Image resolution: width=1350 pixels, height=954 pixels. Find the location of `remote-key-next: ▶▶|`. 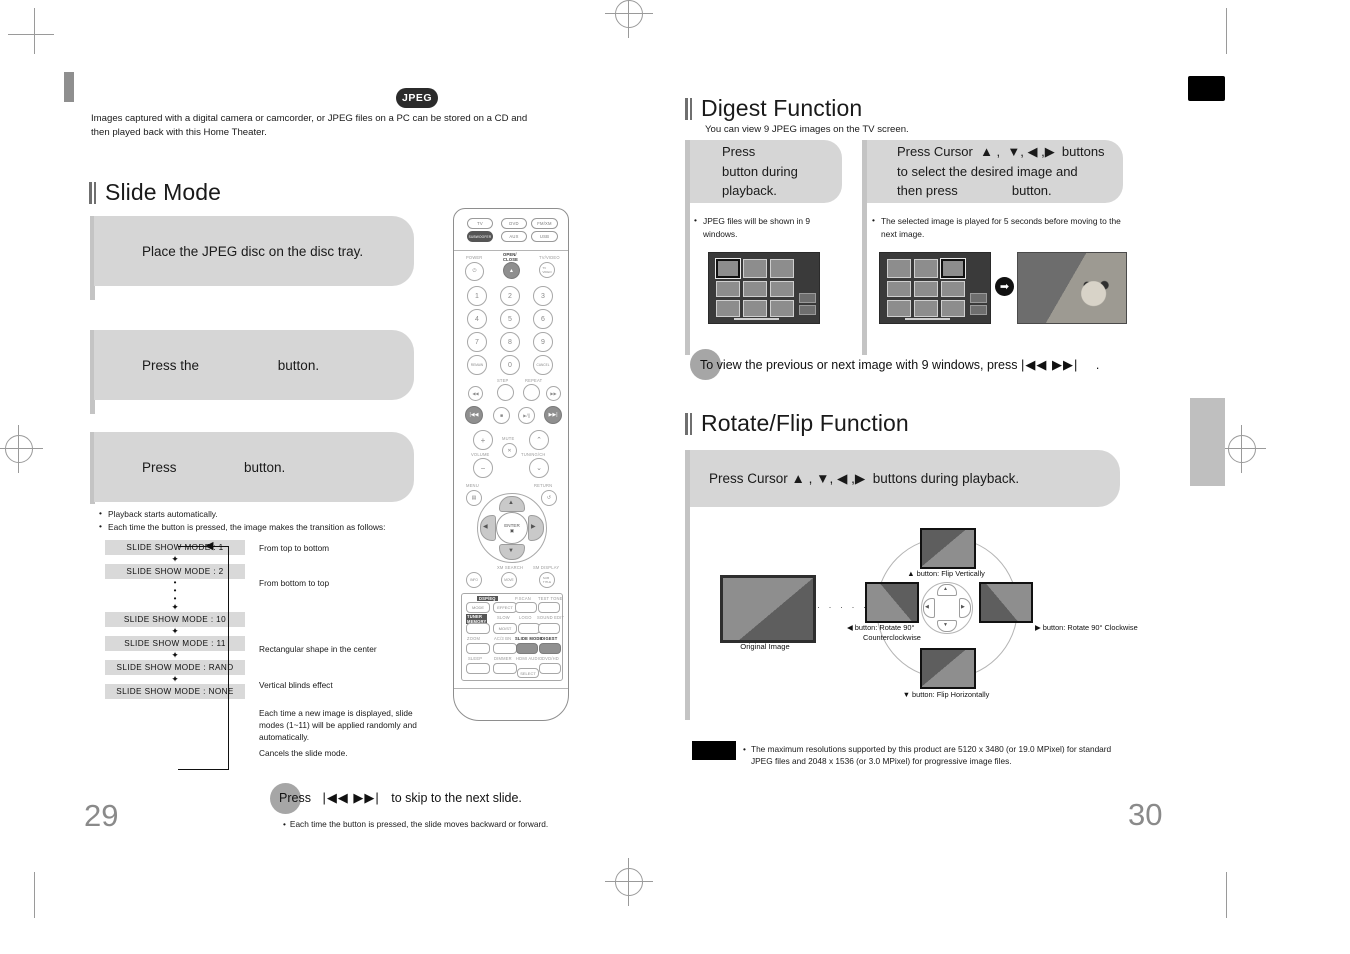

remote-key-next: ▶▶| is located at coordinates (553, 415).